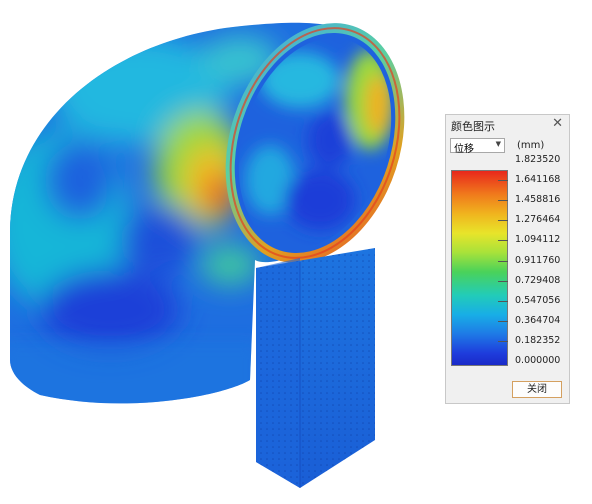 The image size is (592, 504). What do you see at coordinates (538, 260) in the screenshot?
I see `scale-label: 0.911760` at bounding box center [538, 260].